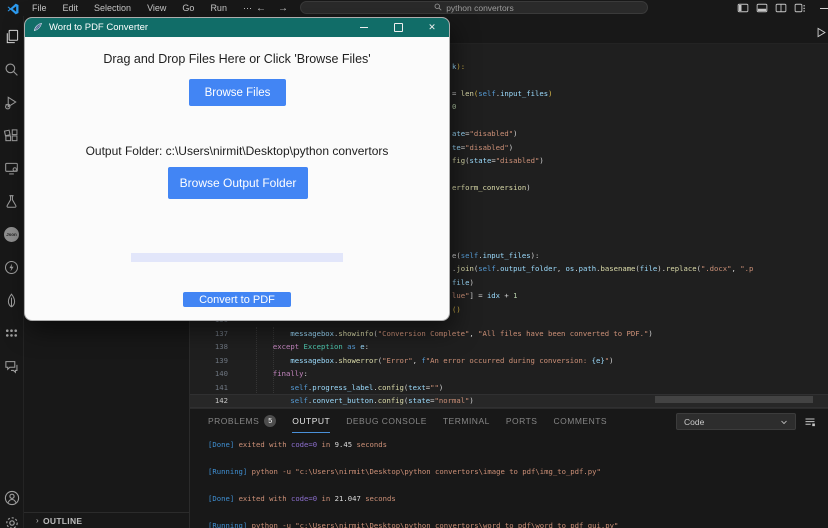 Image resolution: width=828 pixels, height=528 pixels. I want to click on progress-bar, so click(237, 257).